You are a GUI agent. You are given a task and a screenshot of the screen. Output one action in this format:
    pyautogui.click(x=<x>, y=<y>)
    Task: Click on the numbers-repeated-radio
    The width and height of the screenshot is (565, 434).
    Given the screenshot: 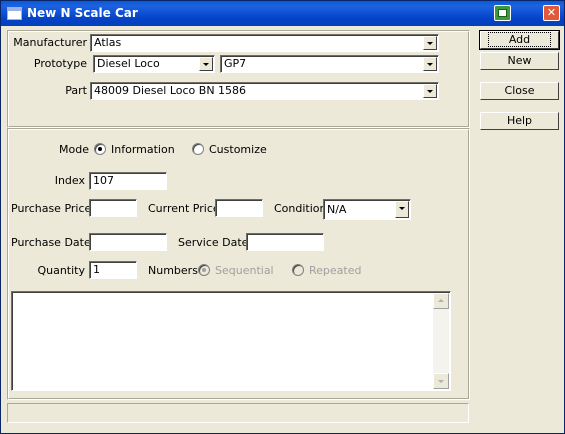 What is the action you would take?
    pyautogui.click(x=298, y=270)
    